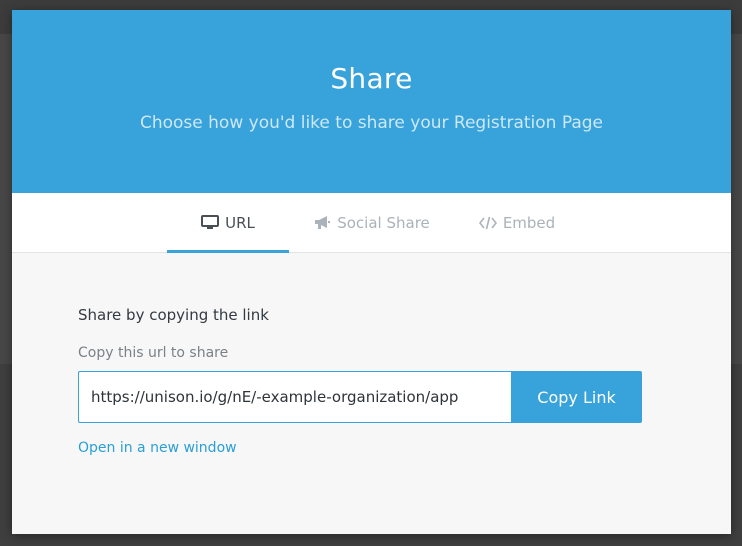  Describe the element at coordinates (529, 222) in the screenshot. I see `tab-embed-label: Embed` at that location.